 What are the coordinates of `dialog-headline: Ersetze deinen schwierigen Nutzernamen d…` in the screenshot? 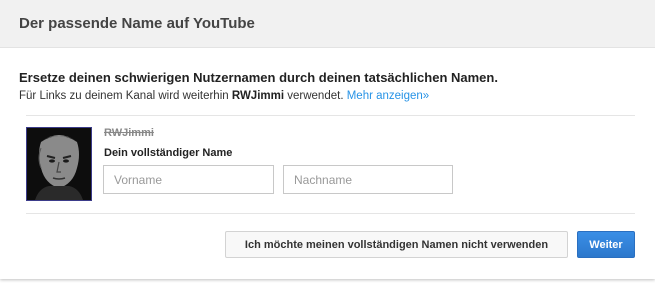 It's located at (258, 77).